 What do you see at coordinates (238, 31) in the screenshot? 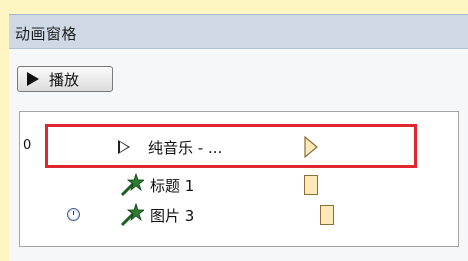
I see `pane-header: 动画窗格` at bounding box center [238, 31].